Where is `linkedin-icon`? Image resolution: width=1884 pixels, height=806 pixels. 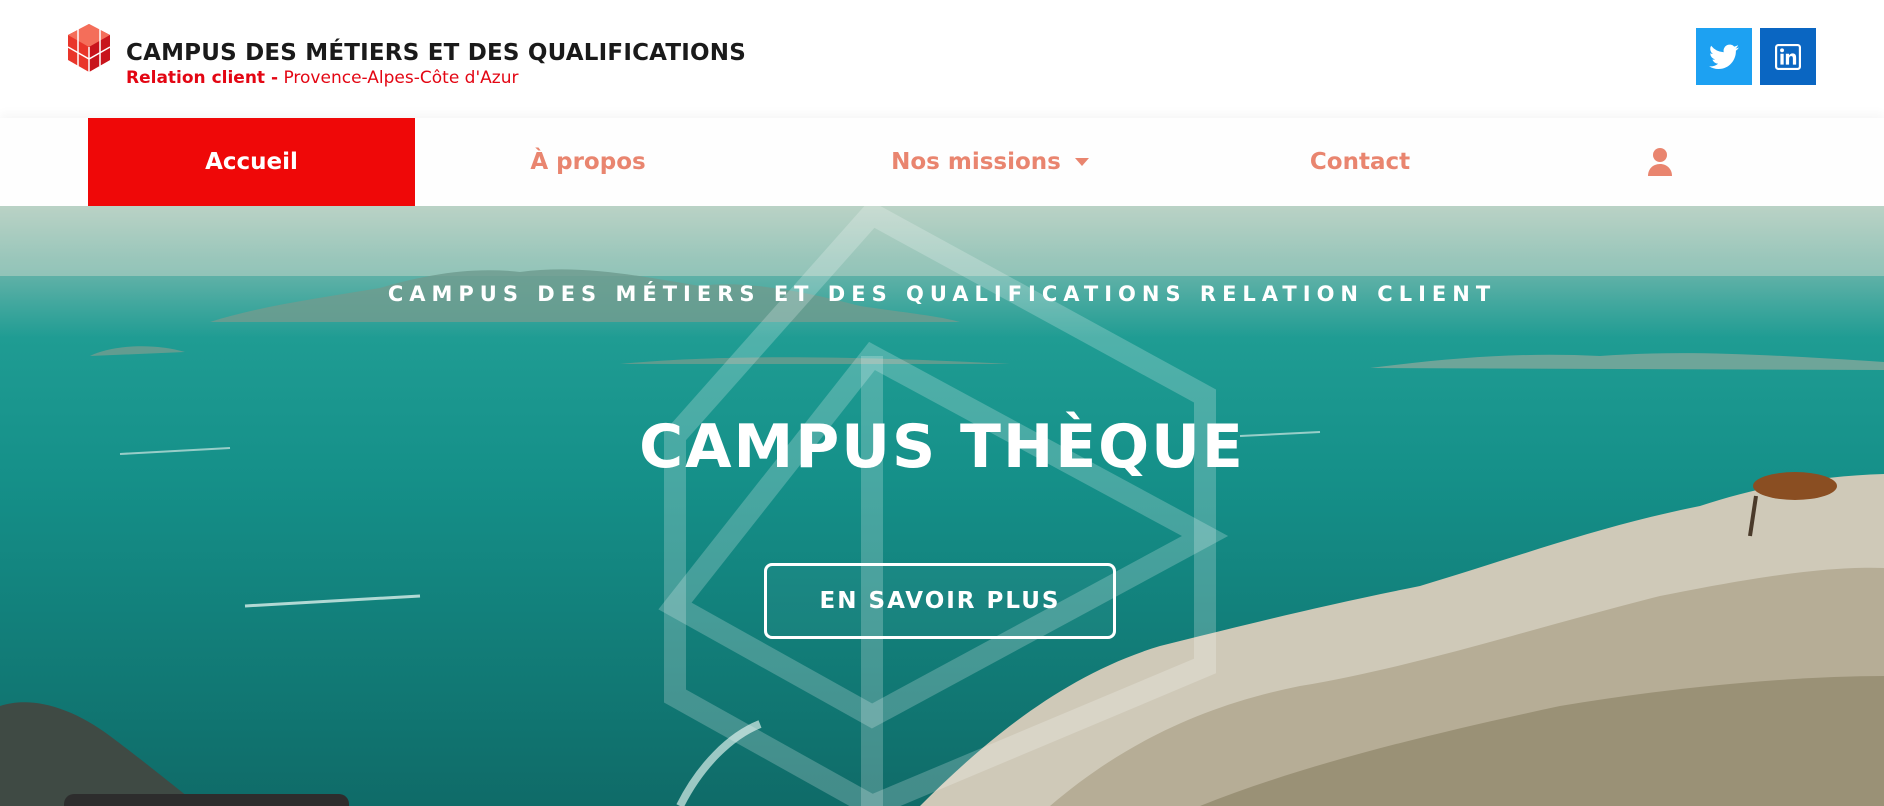 linkedin-icon is located at coordinates (1788, 56).